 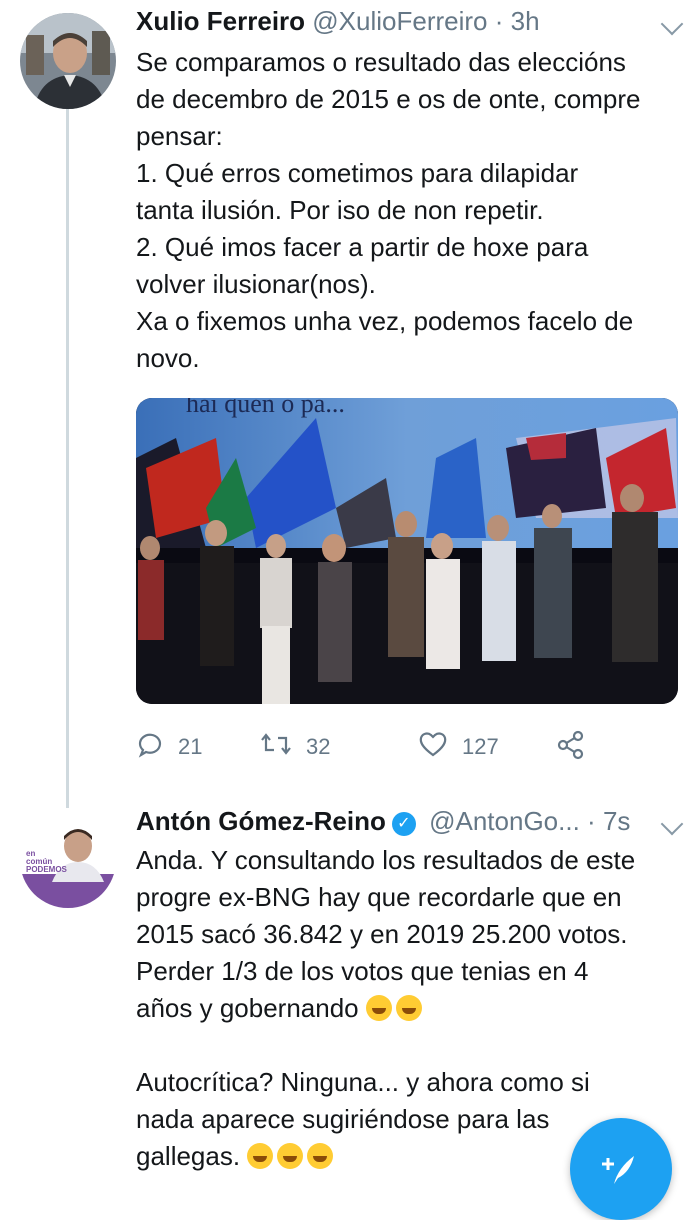 I want to click on heart-icon, so click(x=433, y=747).